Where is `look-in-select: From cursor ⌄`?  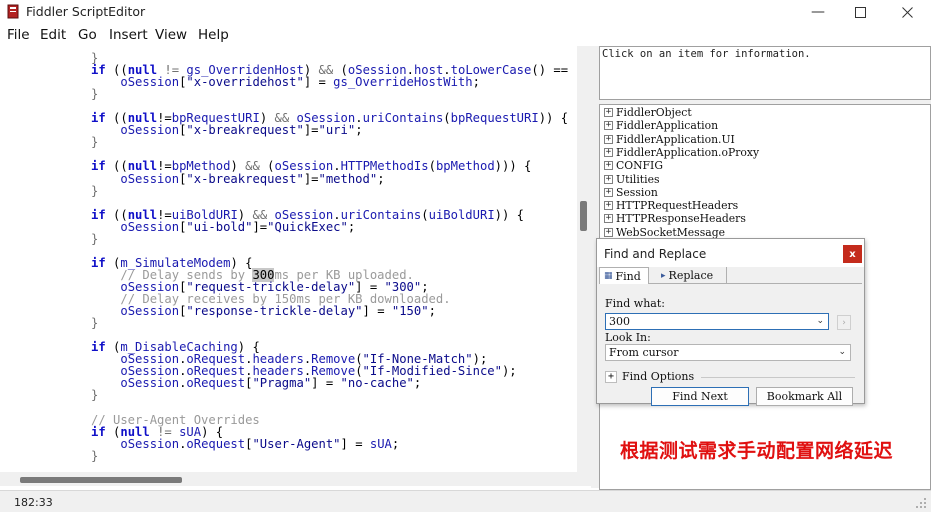
look-in-select: From cursor ⌄ is located at coordinates (728, 352).